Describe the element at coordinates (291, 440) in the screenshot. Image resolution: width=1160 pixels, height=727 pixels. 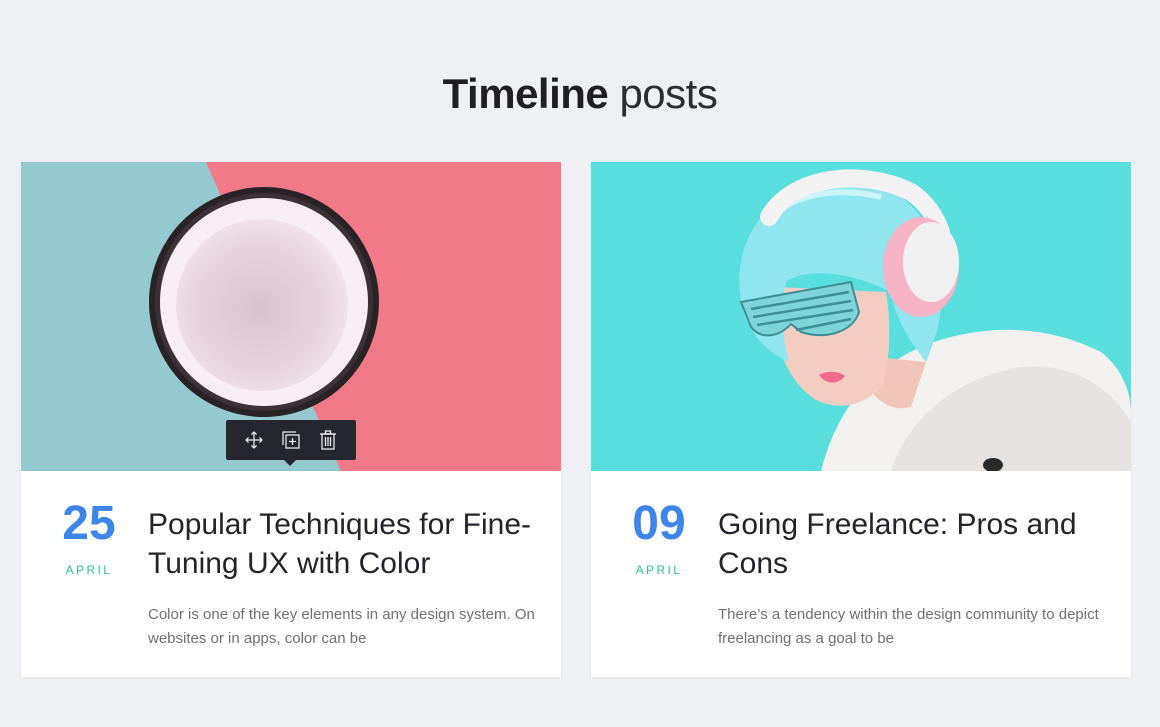
I see `duplicate-icon` at that location.